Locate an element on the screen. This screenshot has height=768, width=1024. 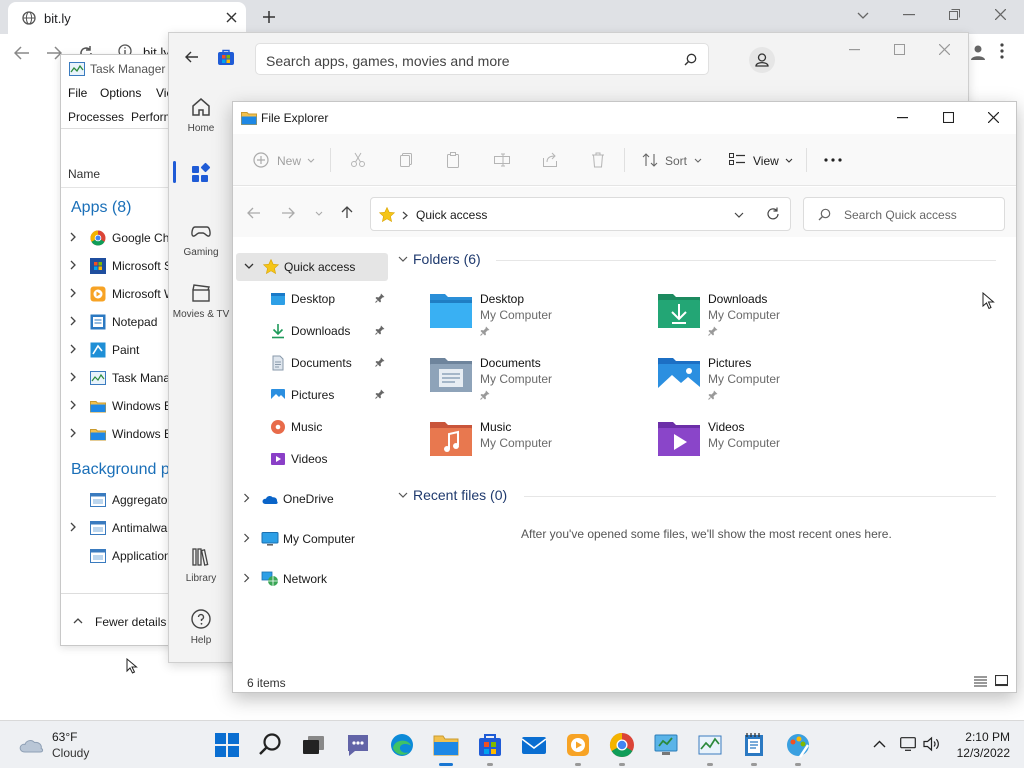
store-nav-home: Home is located at coordinates (201, 114).